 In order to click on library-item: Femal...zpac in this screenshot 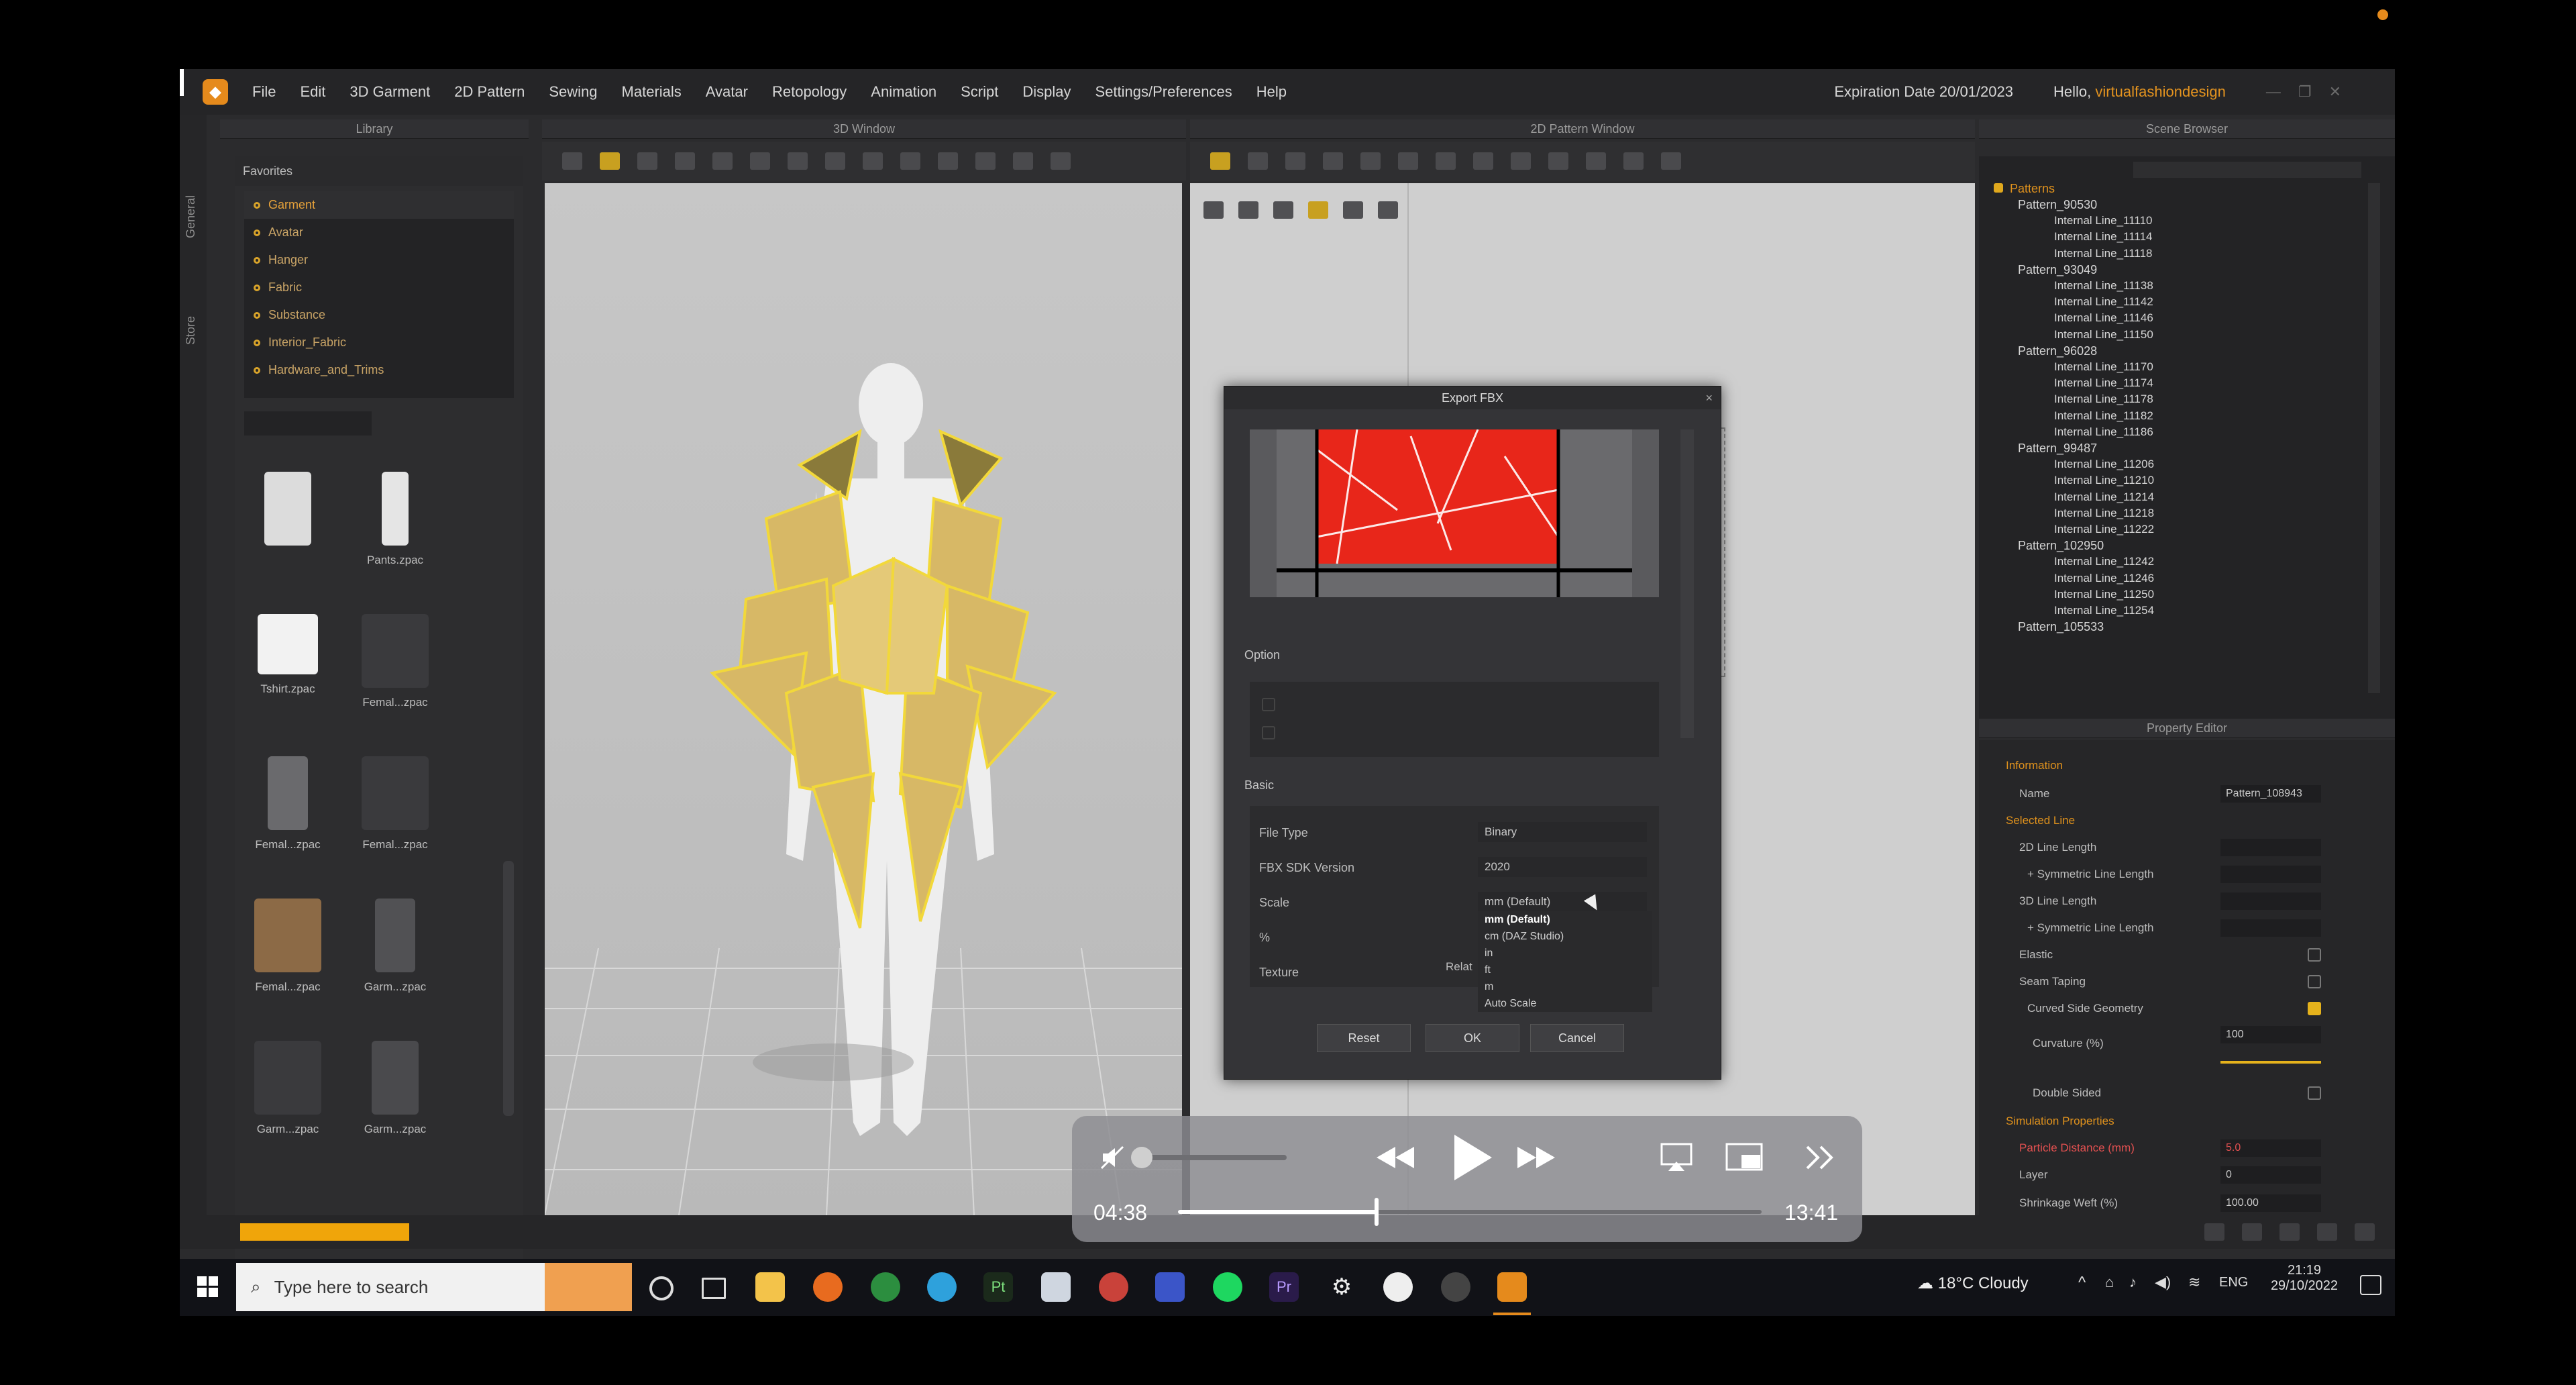, I will do `click(287, 949)`.